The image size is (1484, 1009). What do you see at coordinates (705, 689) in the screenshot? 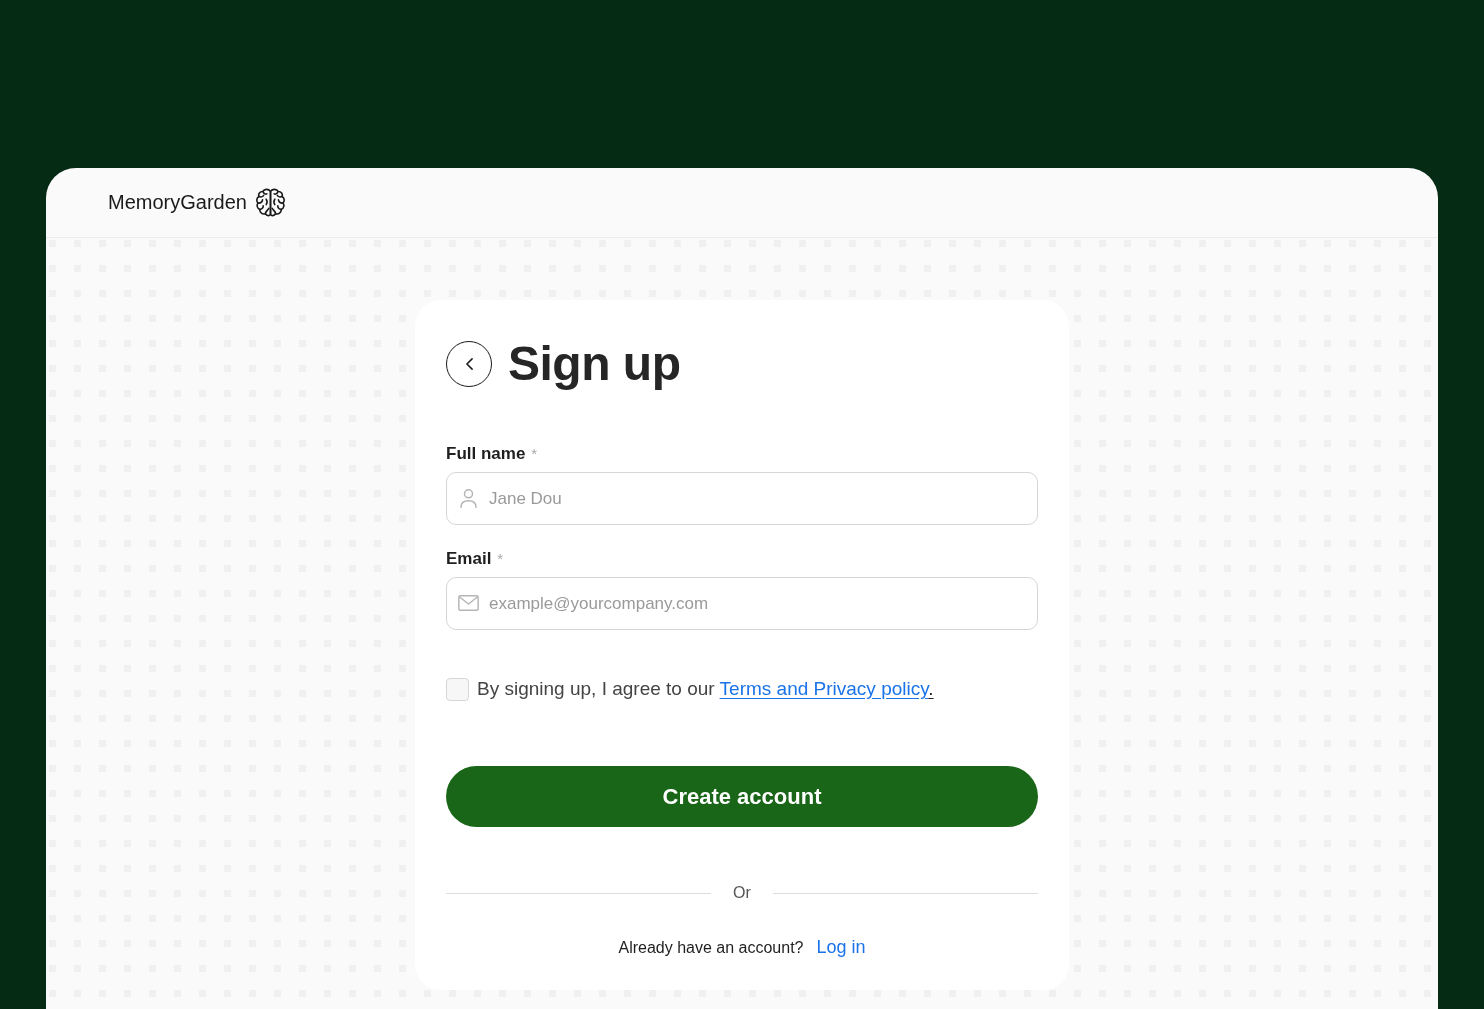
I see `agreement-text: By signing up, I agree to our Terms and Privacy policy.` at bounding box center [705, 689].